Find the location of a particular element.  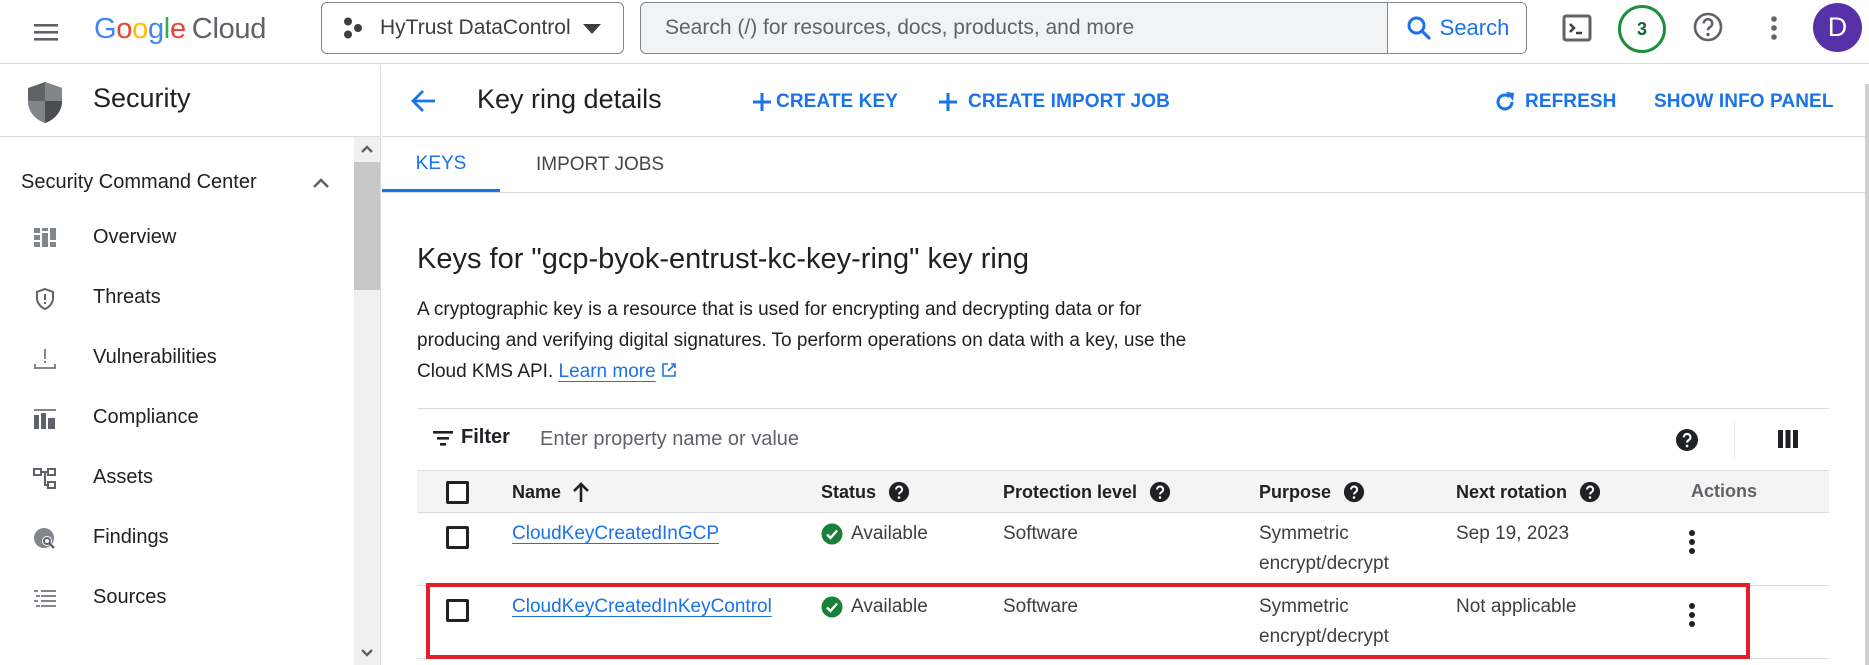

tab-keys: KEYS is located at coordinates (441, 165).